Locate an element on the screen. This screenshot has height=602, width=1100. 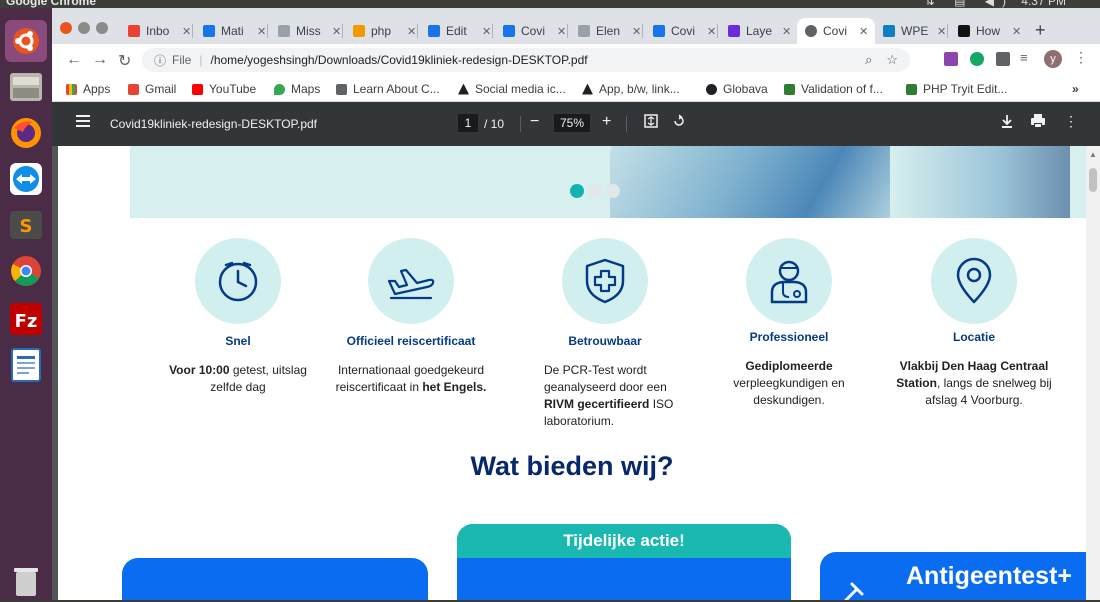
maps-icon is located at coordinates (279, 89).